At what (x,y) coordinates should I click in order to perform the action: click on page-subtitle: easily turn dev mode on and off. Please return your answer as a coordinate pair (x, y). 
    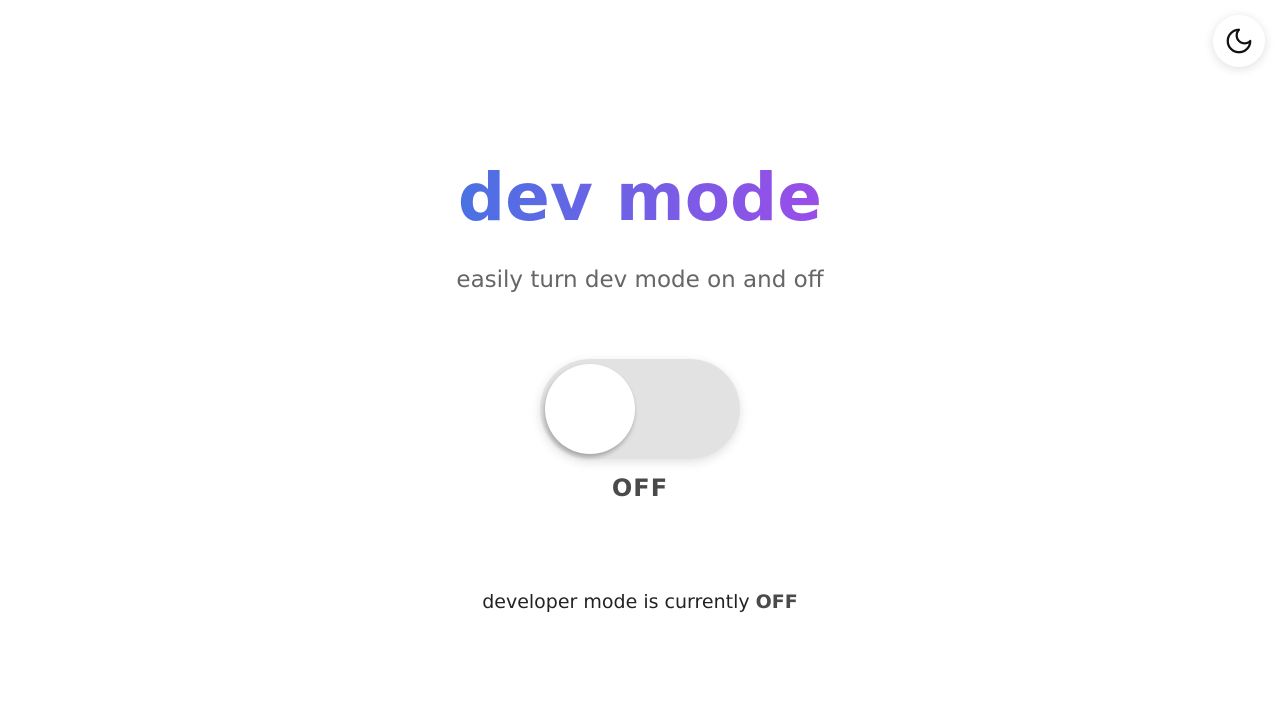
    Looking at the image, I should click on (640, 280).